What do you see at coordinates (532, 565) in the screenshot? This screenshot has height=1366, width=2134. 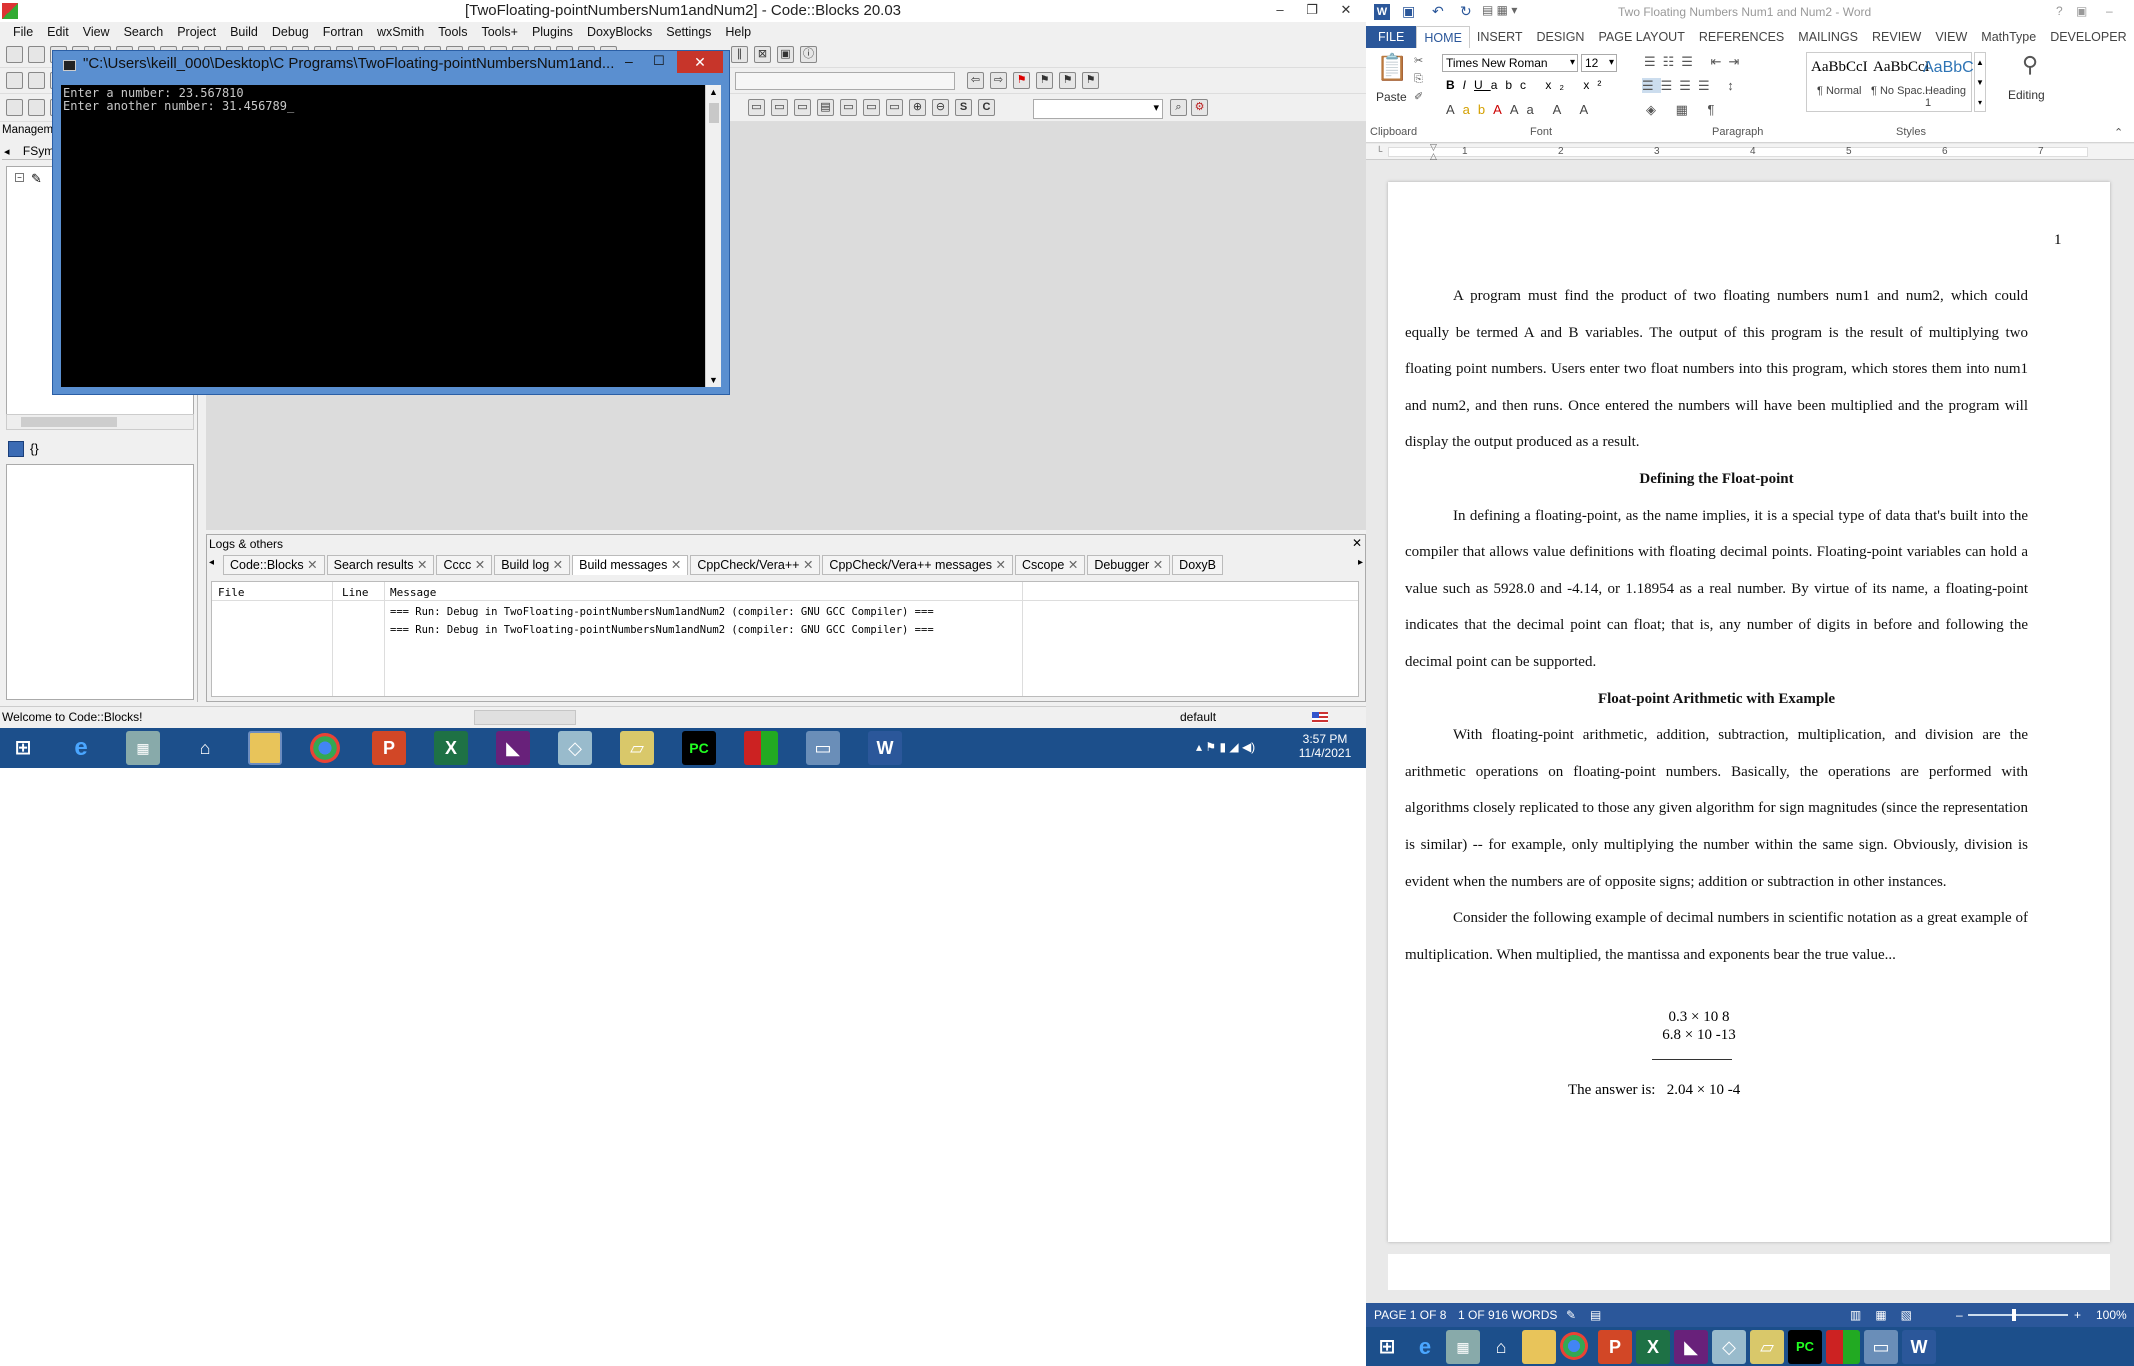 I see `log-tab: Build log ✕` at bounding box center [532, 565].